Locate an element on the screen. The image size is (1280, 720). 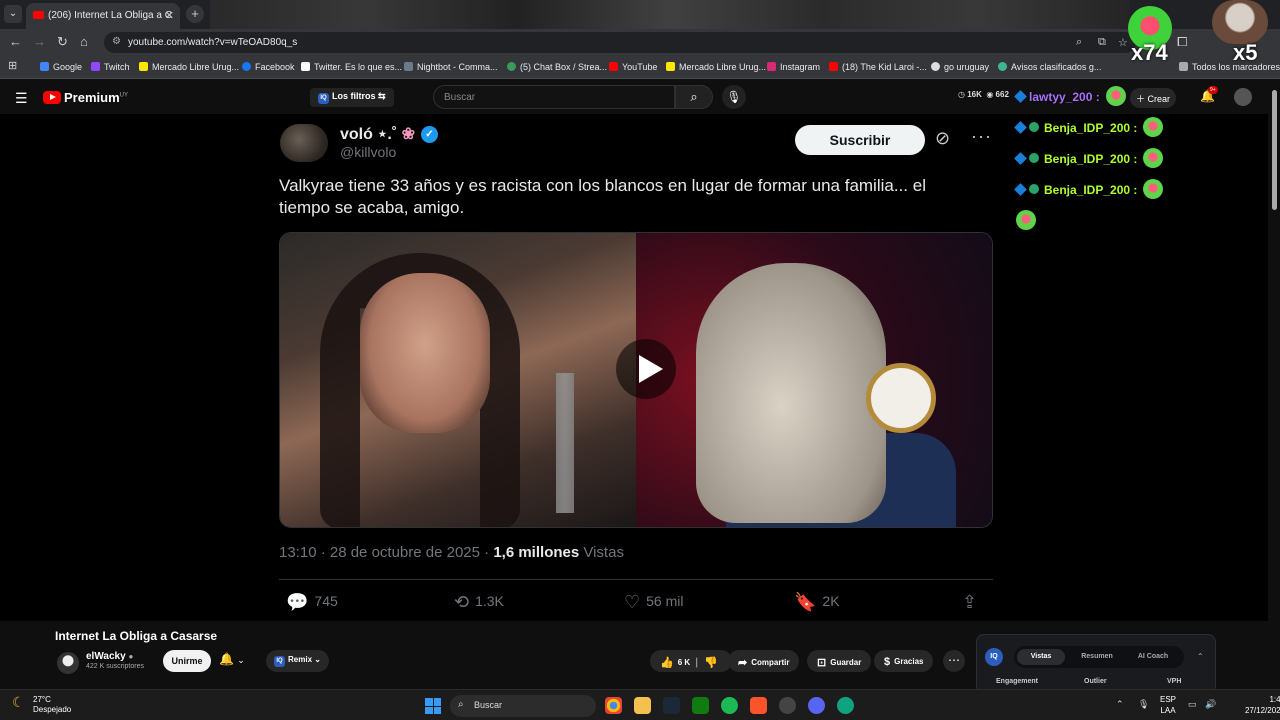
bookmark-instagram: Instagram is located at coordinates (793, 67).